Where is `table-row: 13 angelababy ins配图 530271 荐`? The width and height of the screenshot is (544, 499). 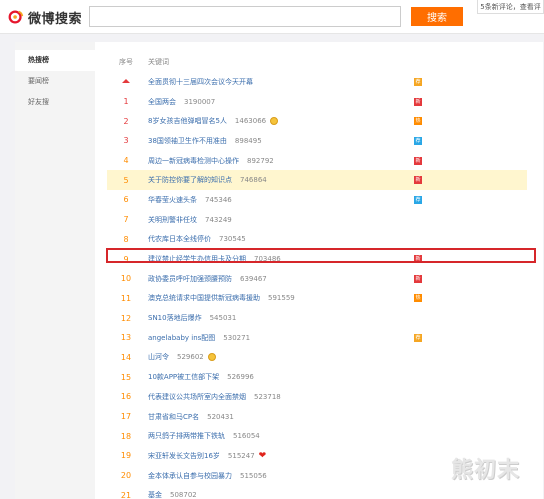 table-row: 13 angelababy ins配图 530271 荐 is located at coordinates (317, 338).